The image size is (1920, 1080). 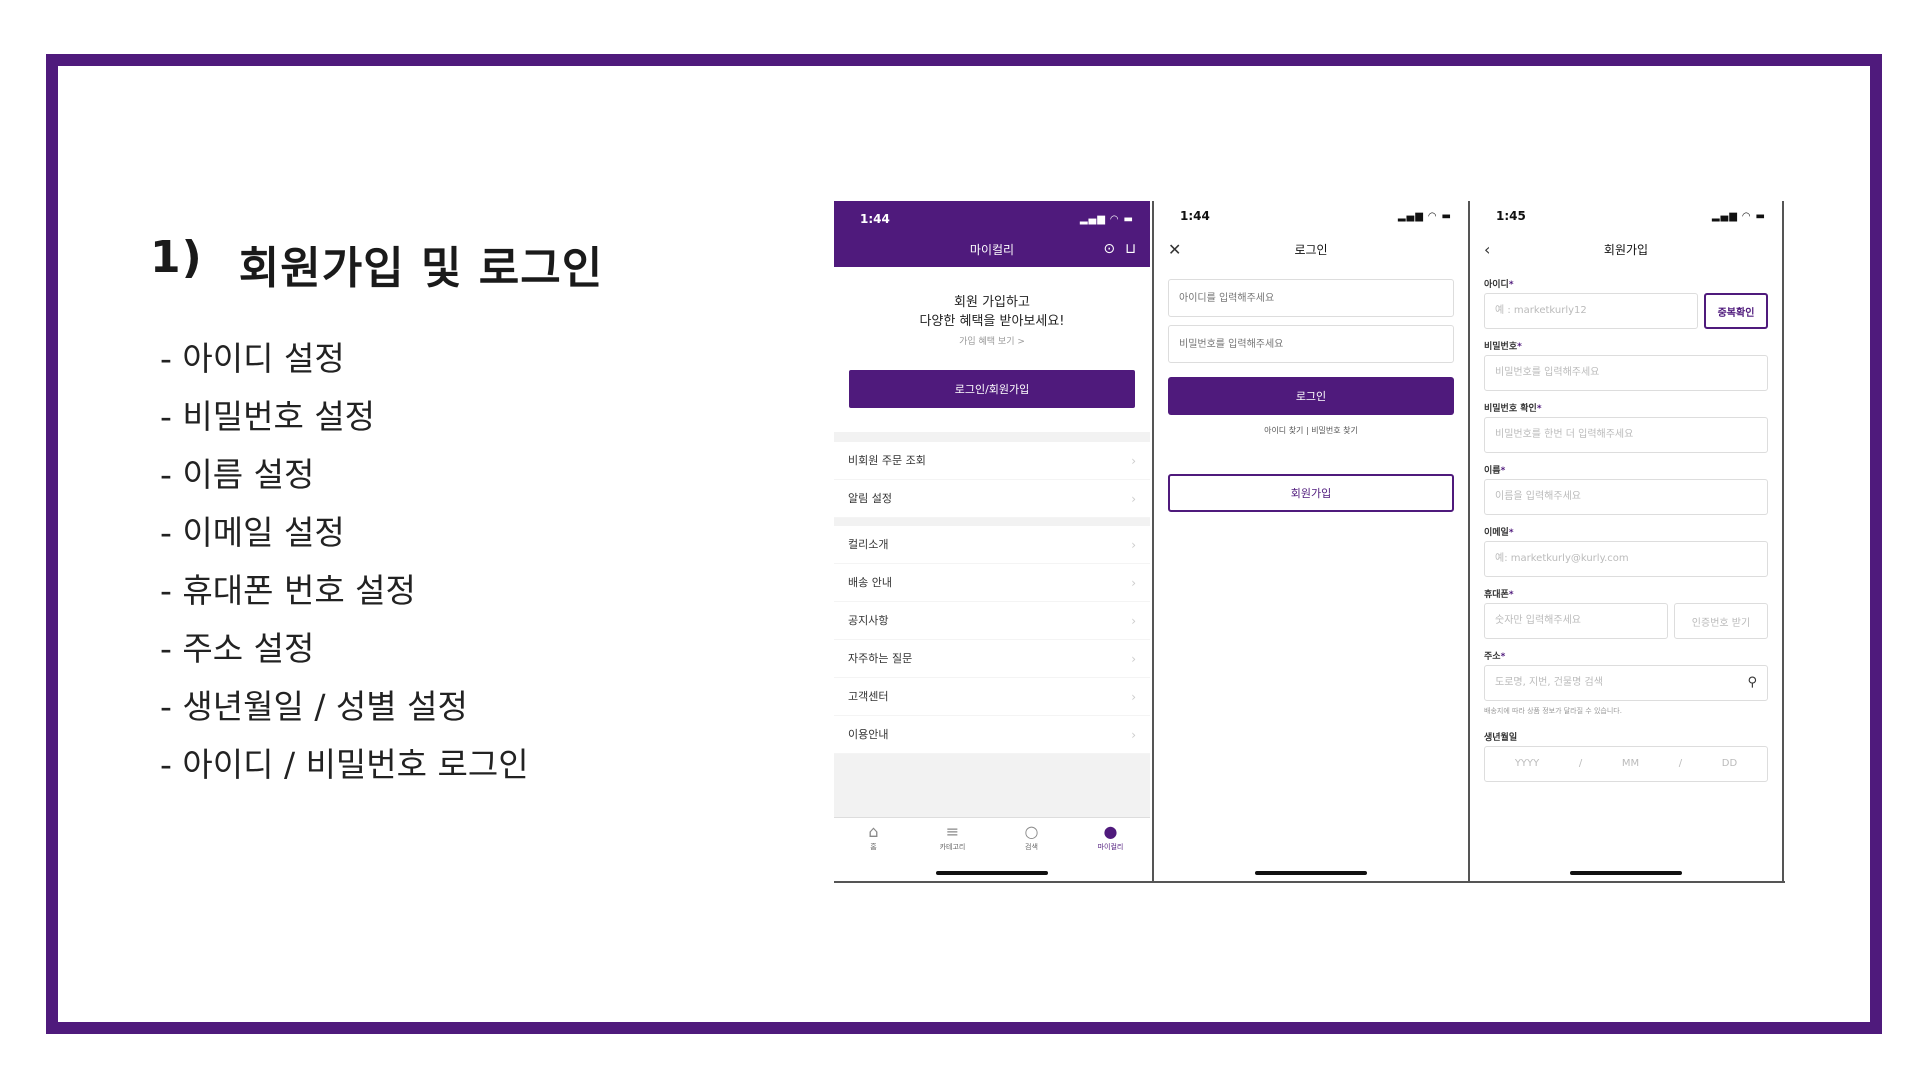 What do you see at coordinates (1729, 763) in the screenshot?
I see `birth-day: DD` at bounding box center [1729, 763].